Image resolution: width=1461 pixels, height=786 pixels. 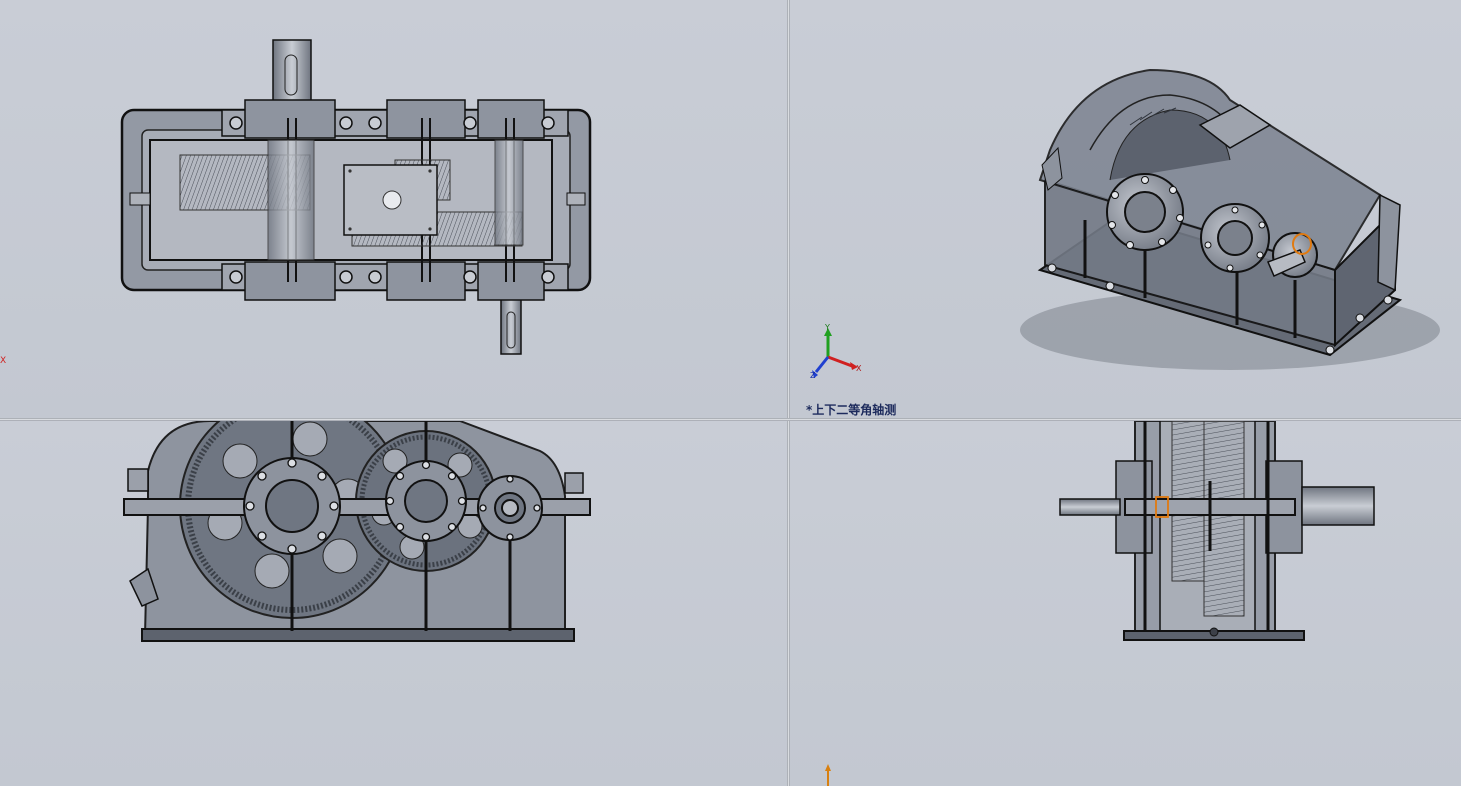 What do you see at coordinates (813, 375) in the screenshot?
I see `triad-z-label: Z` at bounding box center [813, 375].